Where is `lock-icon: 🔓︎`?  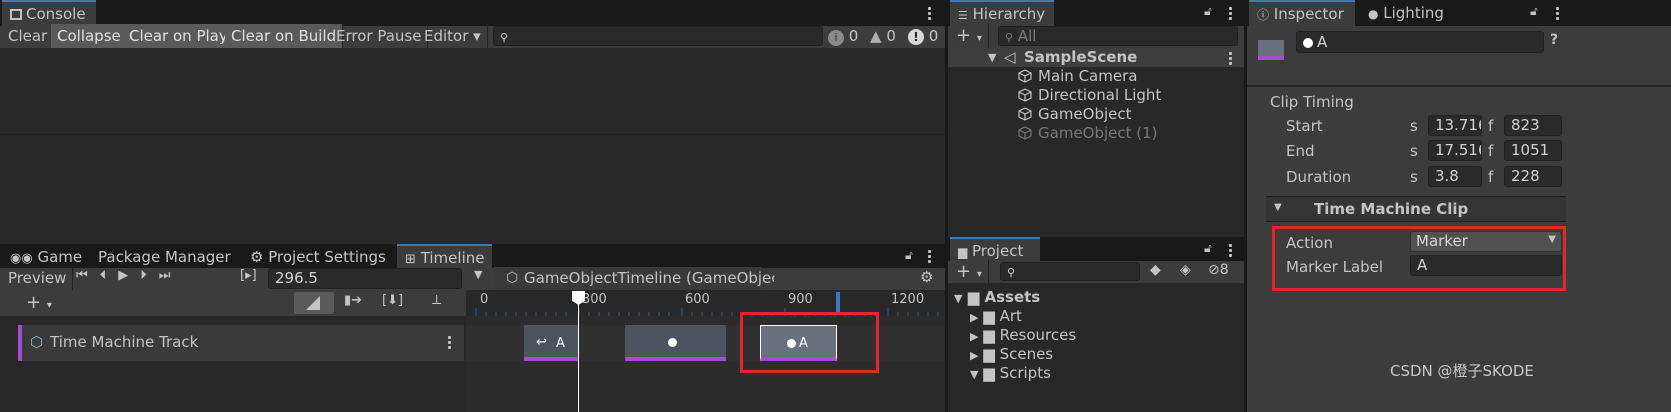 lock-icon: 🔓︎ is located at coordinates (909, 255).